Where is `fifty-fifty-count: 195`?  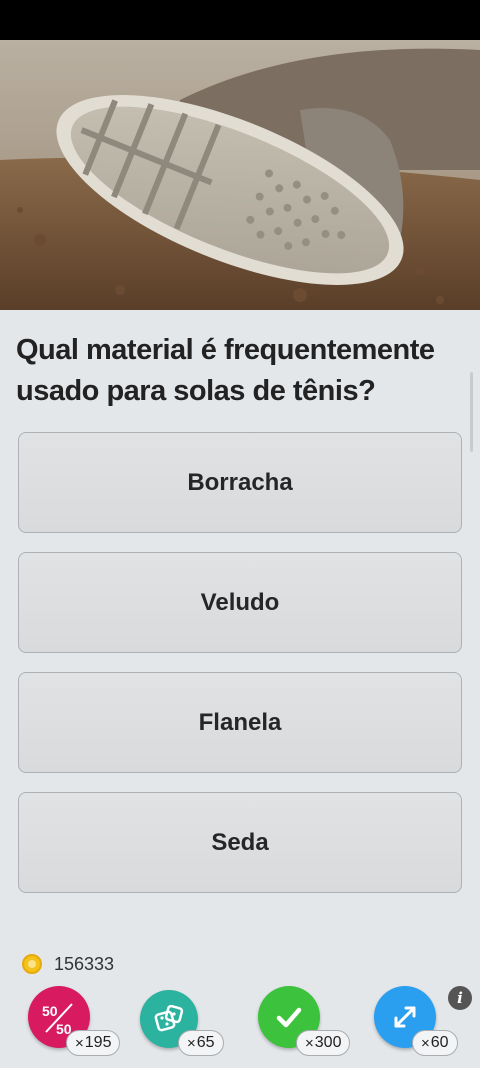
fifty-fifty-count: 195 is located at coordinates (98, 1042).